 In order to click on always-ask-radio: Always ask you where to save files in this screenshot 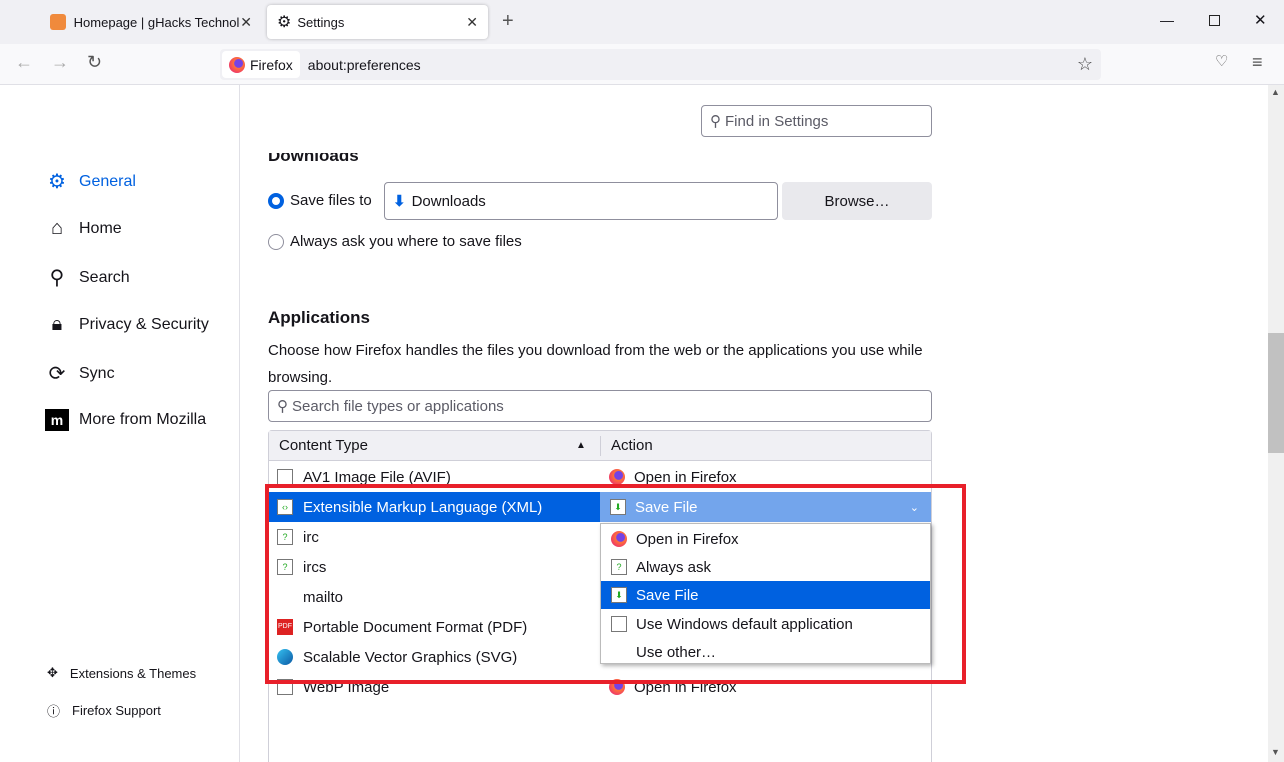, I will do `click(395, 241)`.